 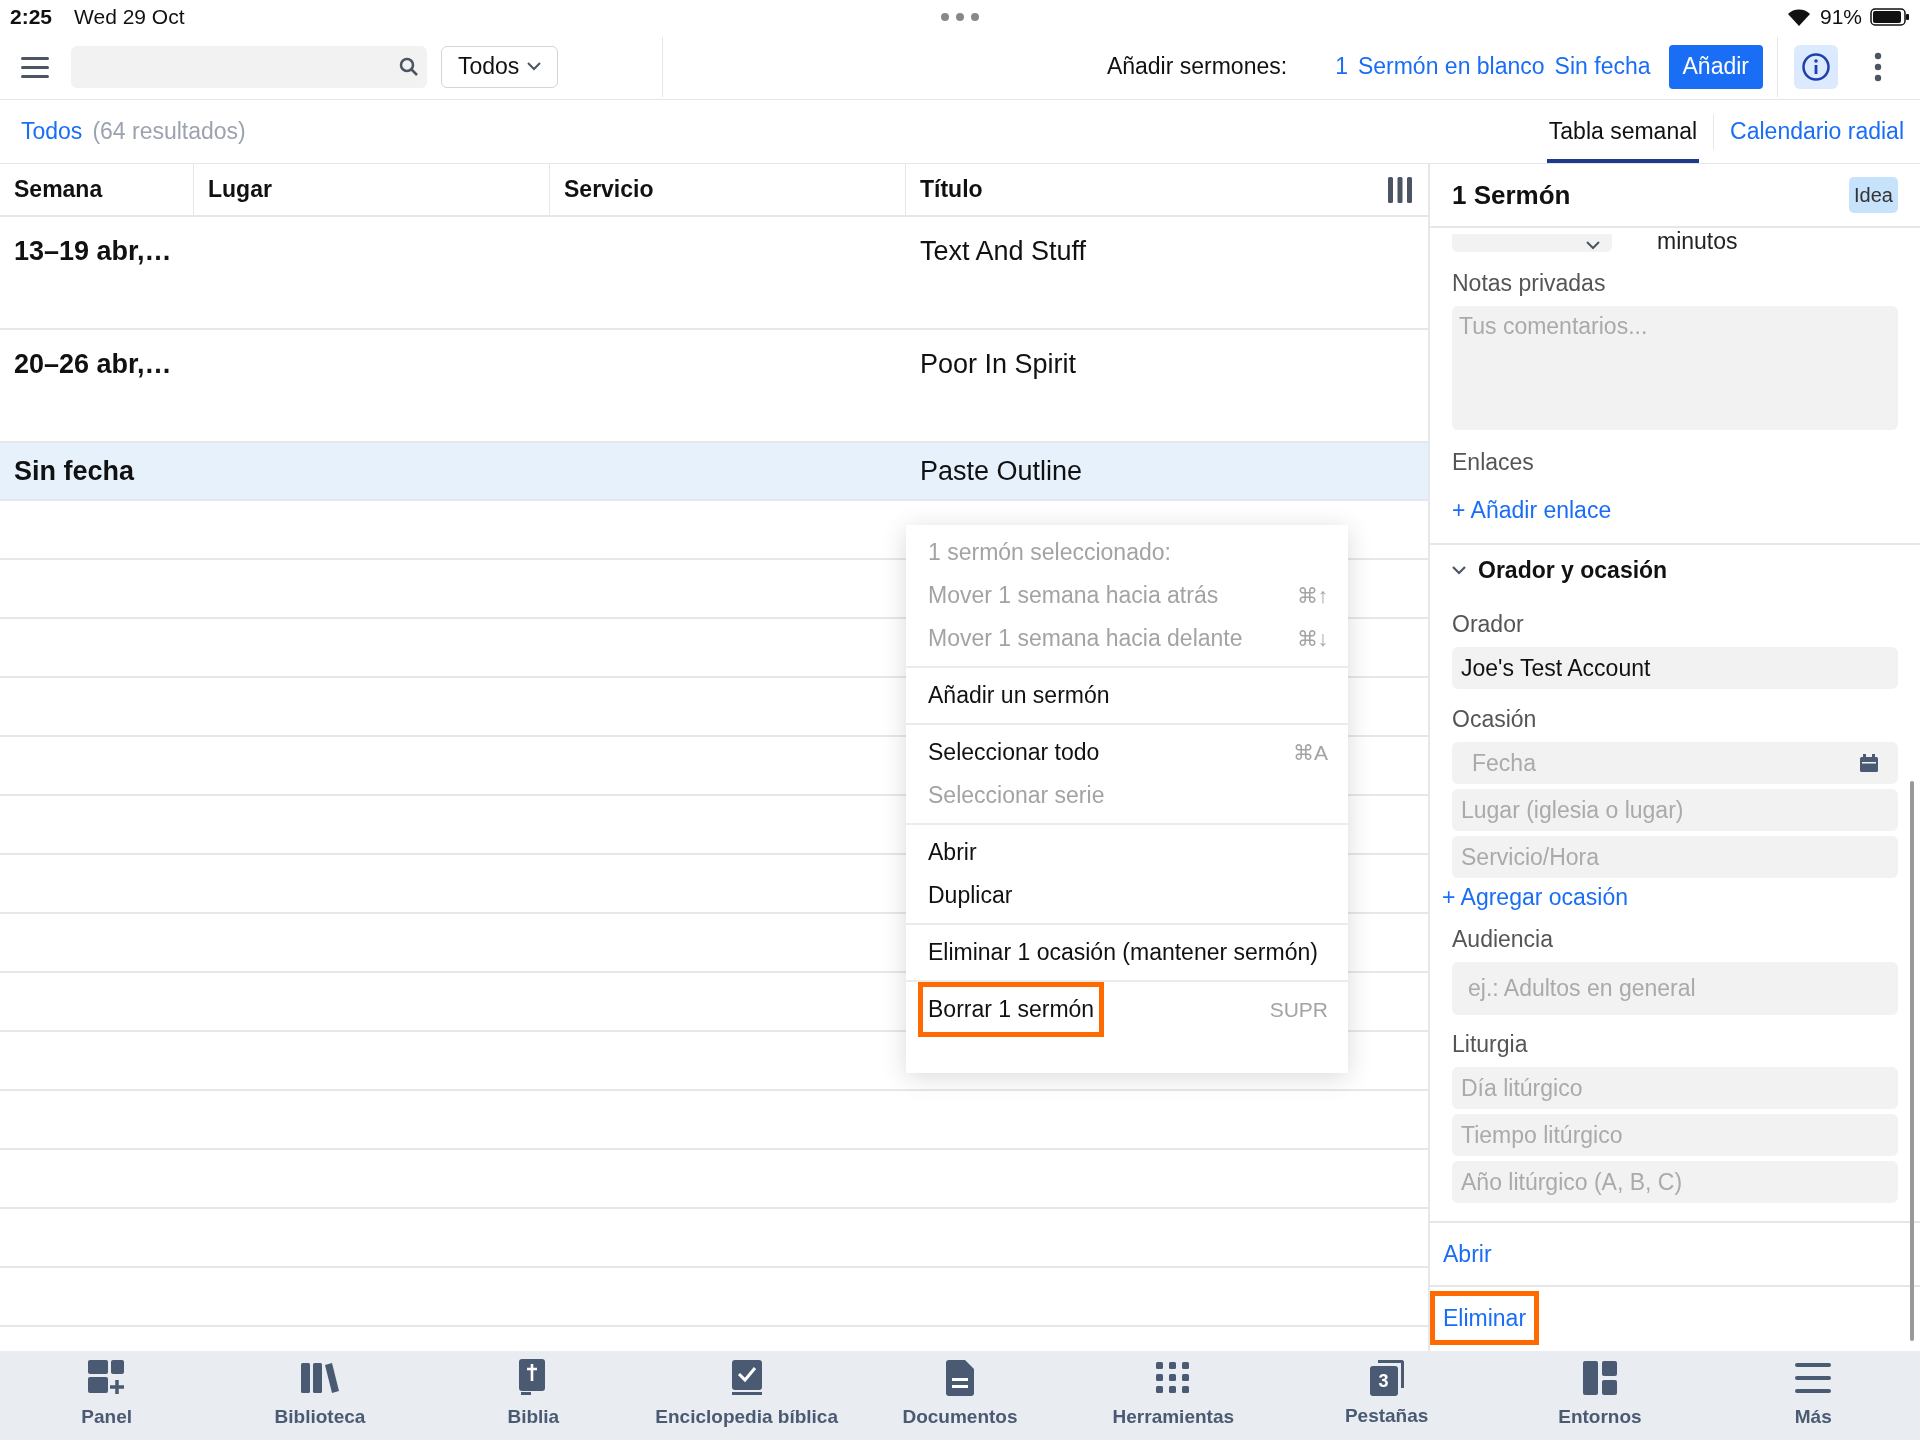 I want to click on more-icon, so click(x=1878, y=66).